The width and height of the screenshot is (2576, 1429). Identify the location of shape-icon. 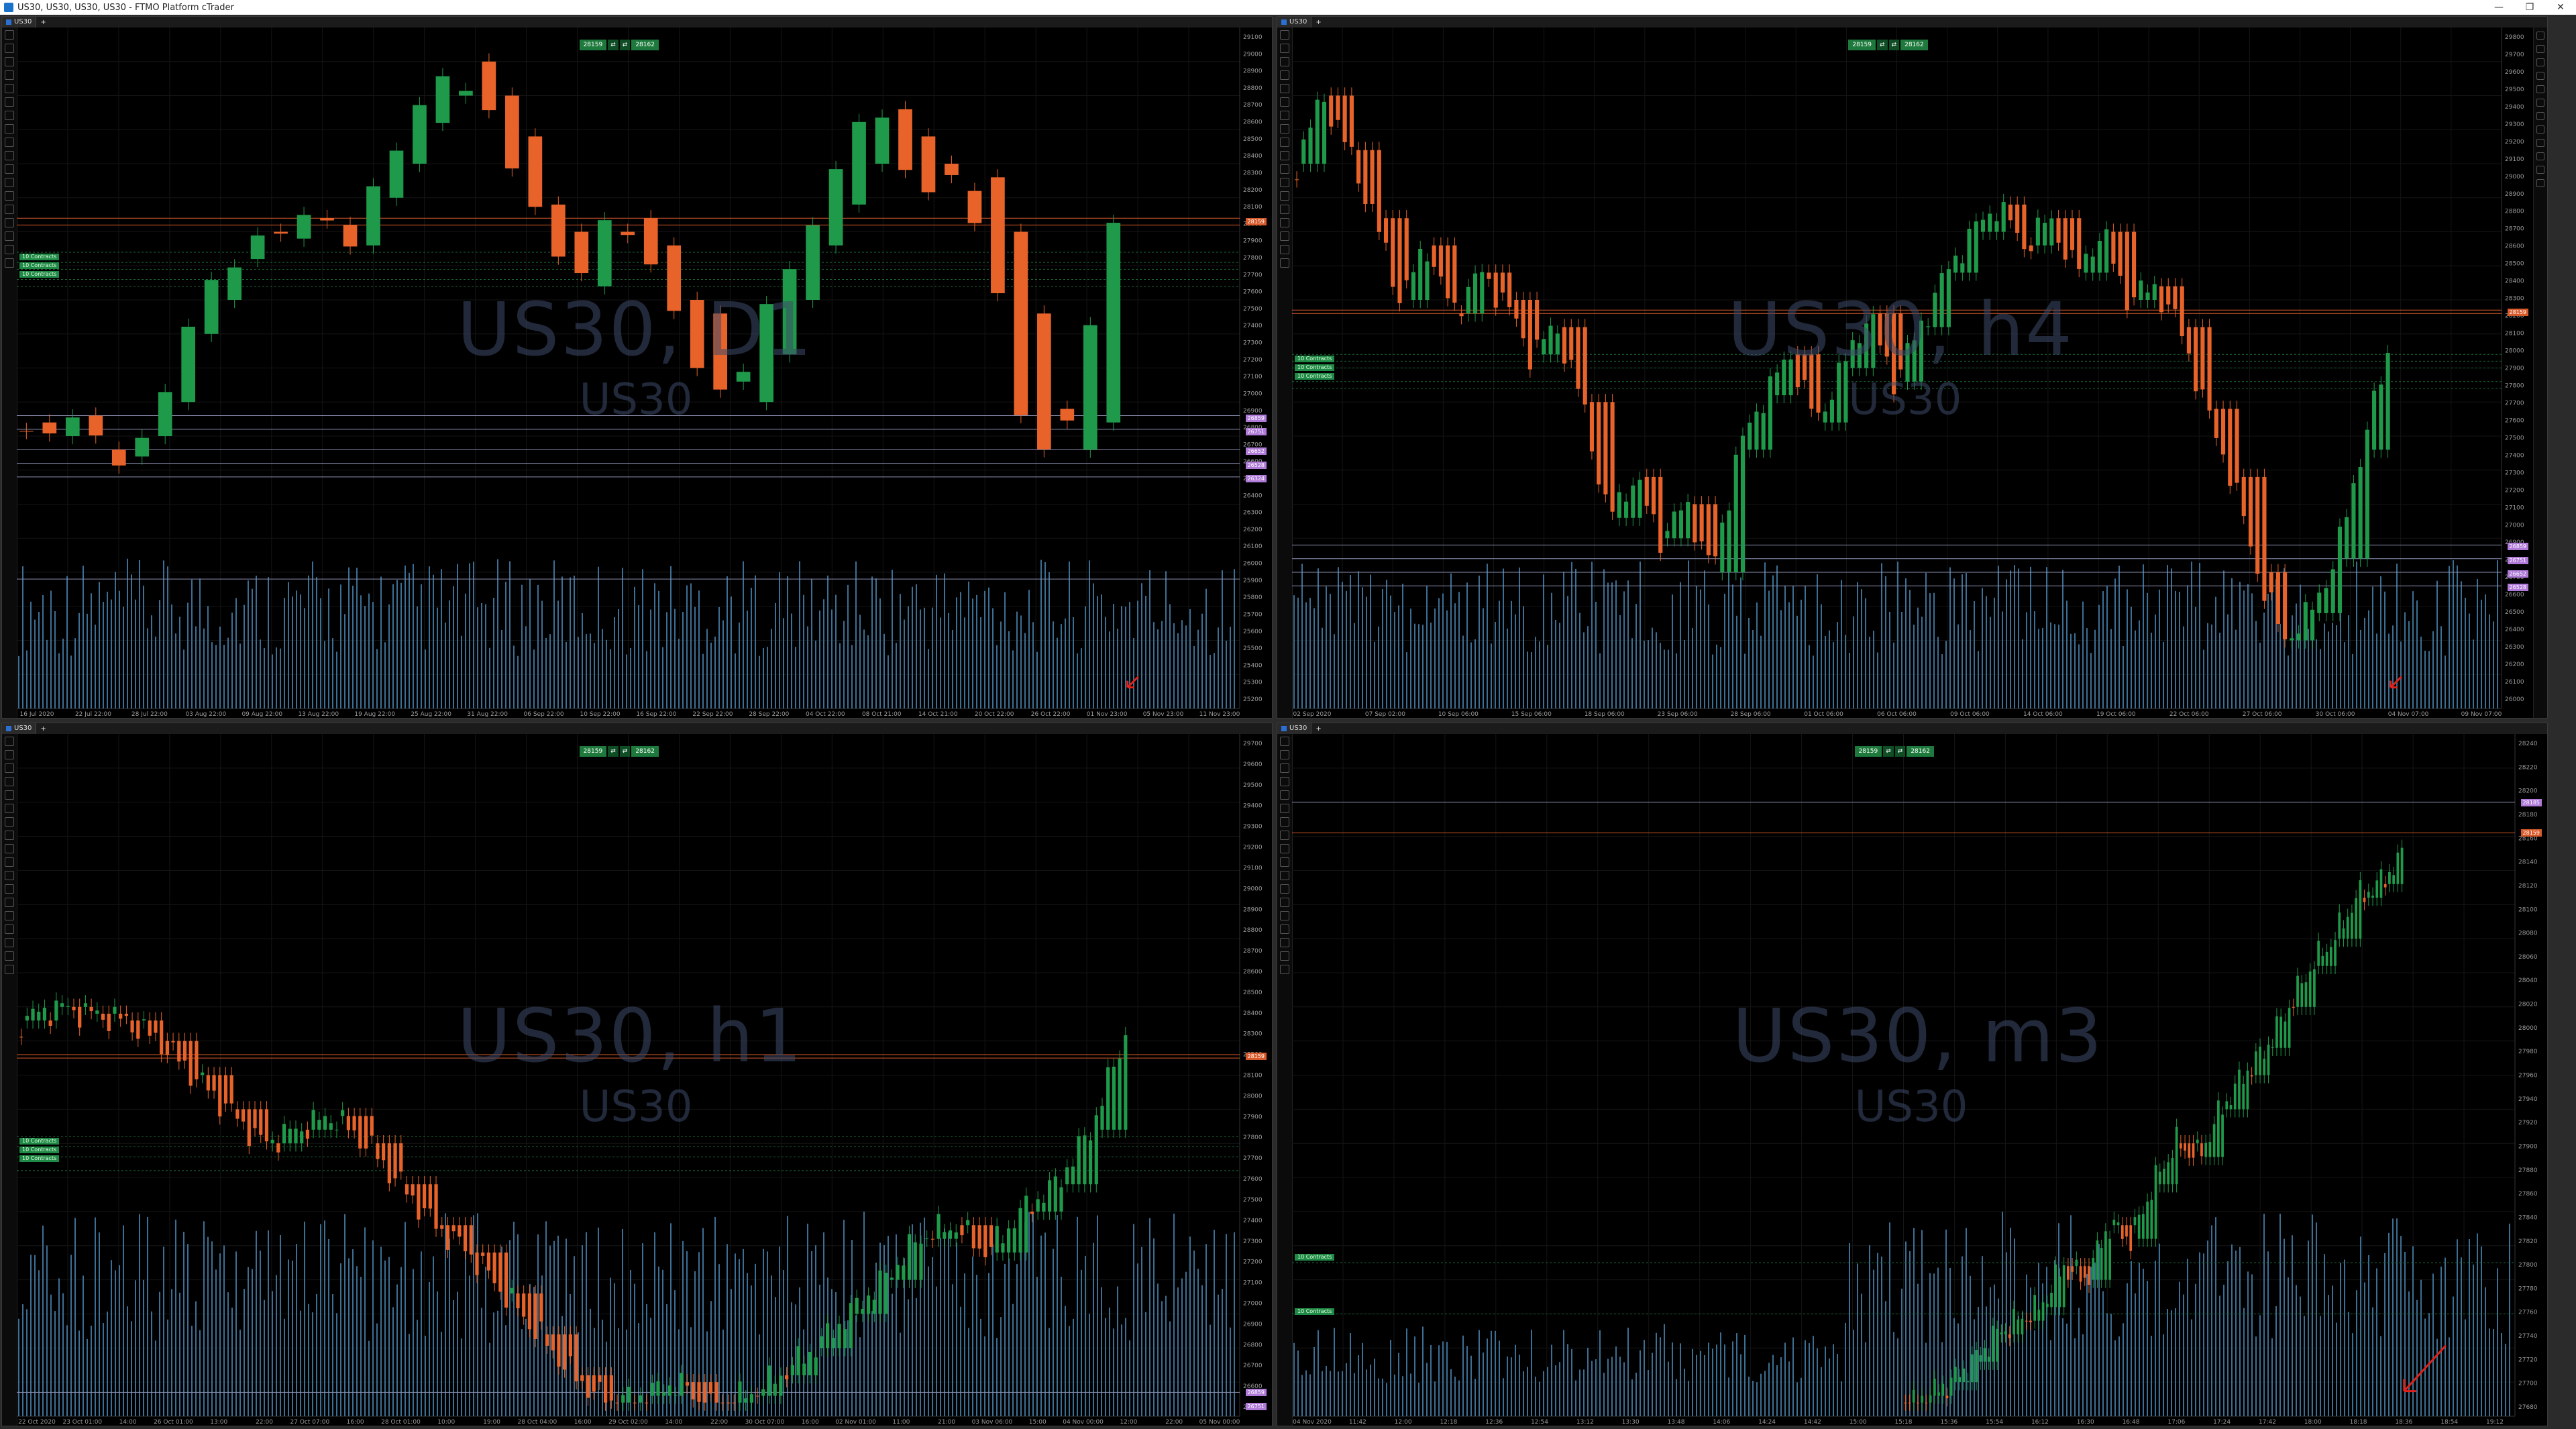
(2540, 89).